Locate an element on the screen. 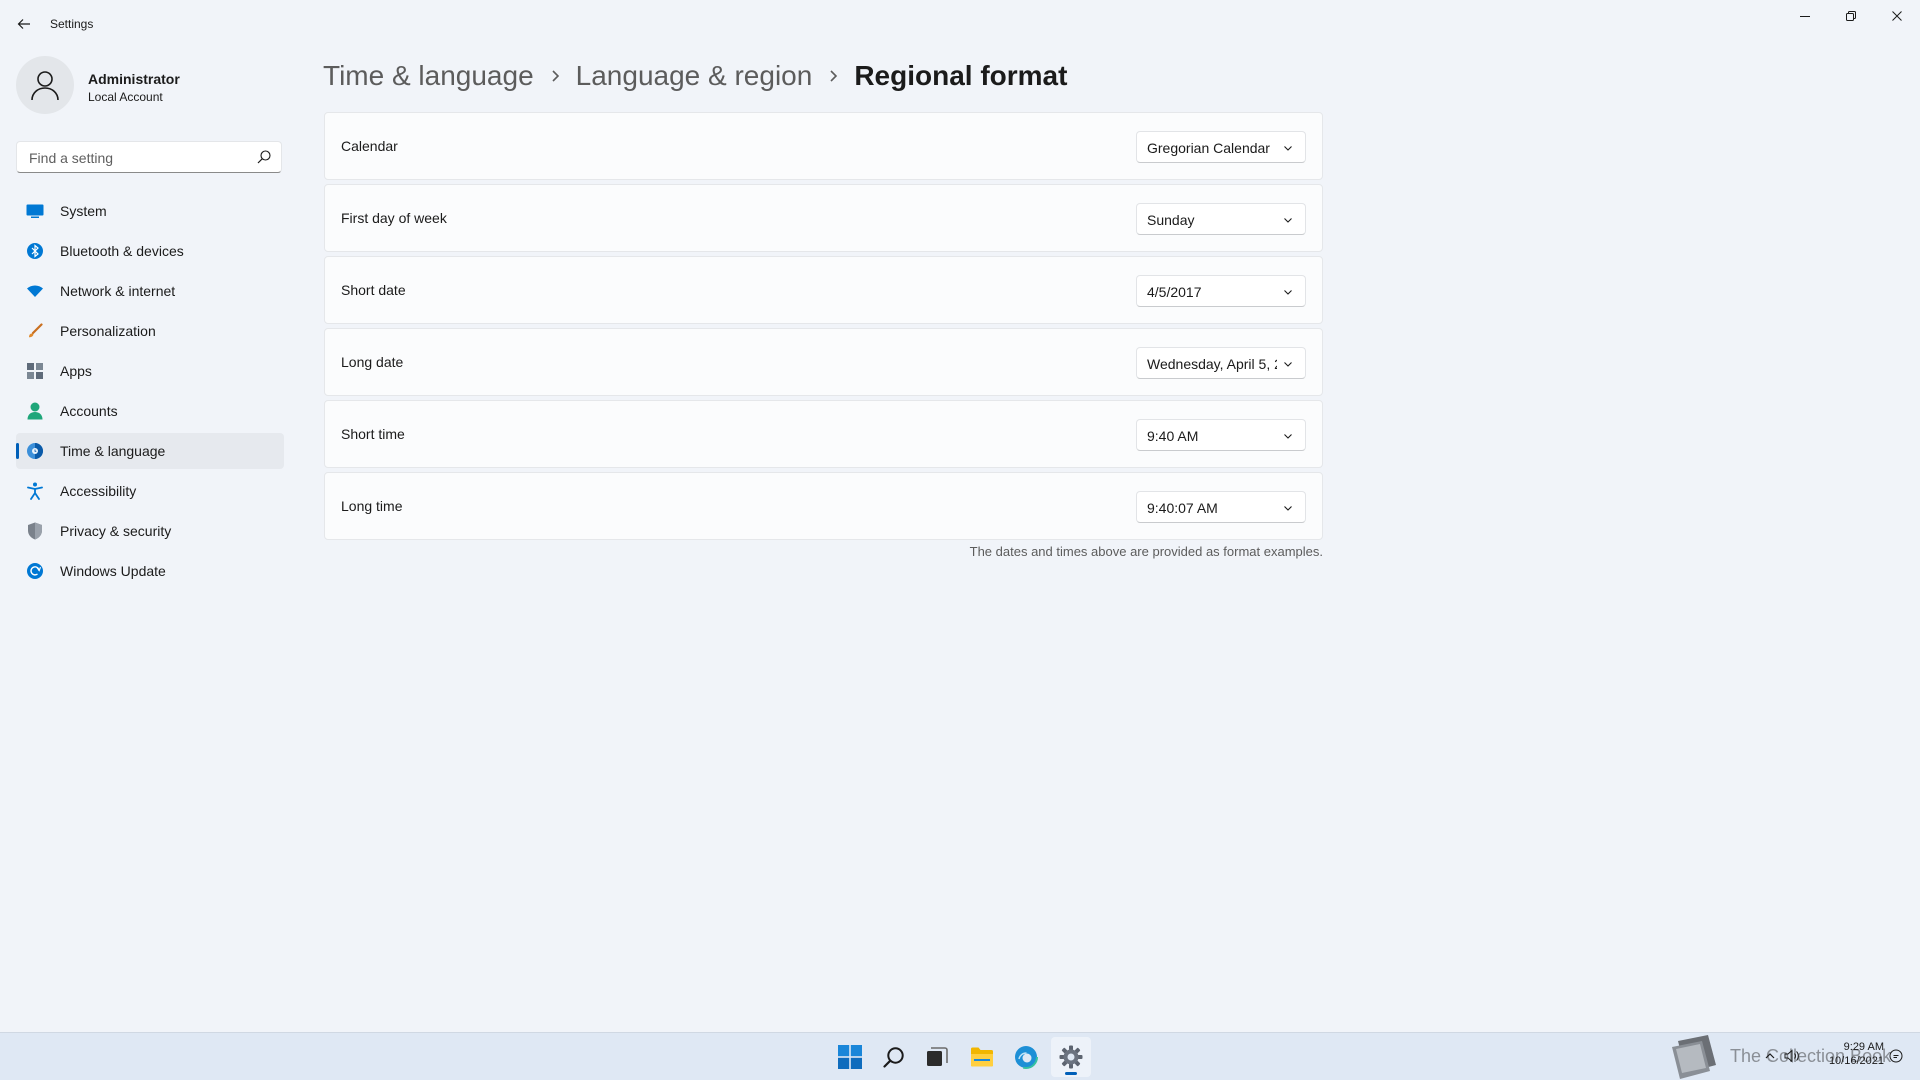 The image size is (1920, 1080). sidebar-item-windows-update: Windows Update is located at coordinates (150, 571).